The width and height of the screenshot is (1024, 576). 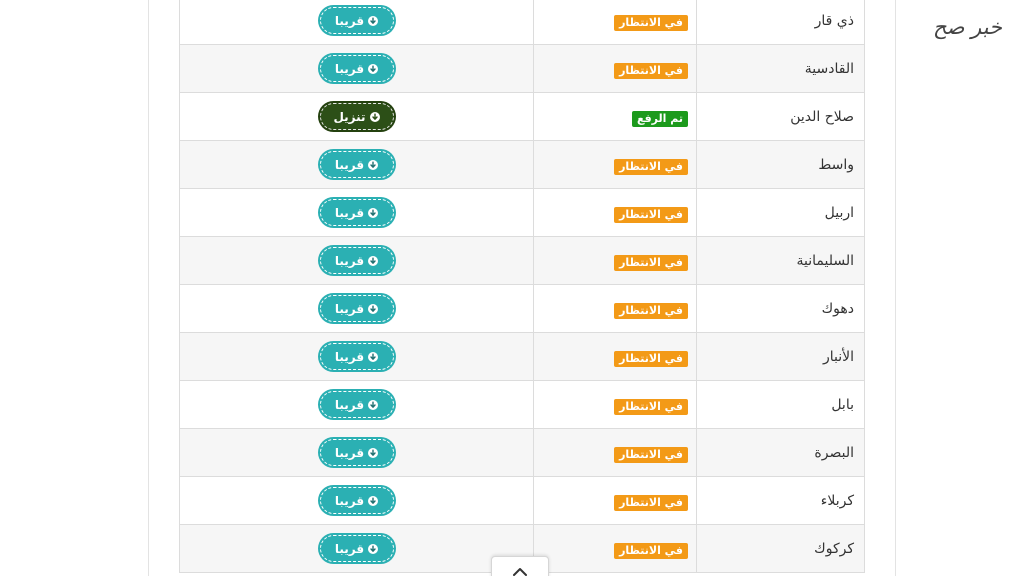 I want to click on governorate-cell: كركوك, so click(x=780, y=548).